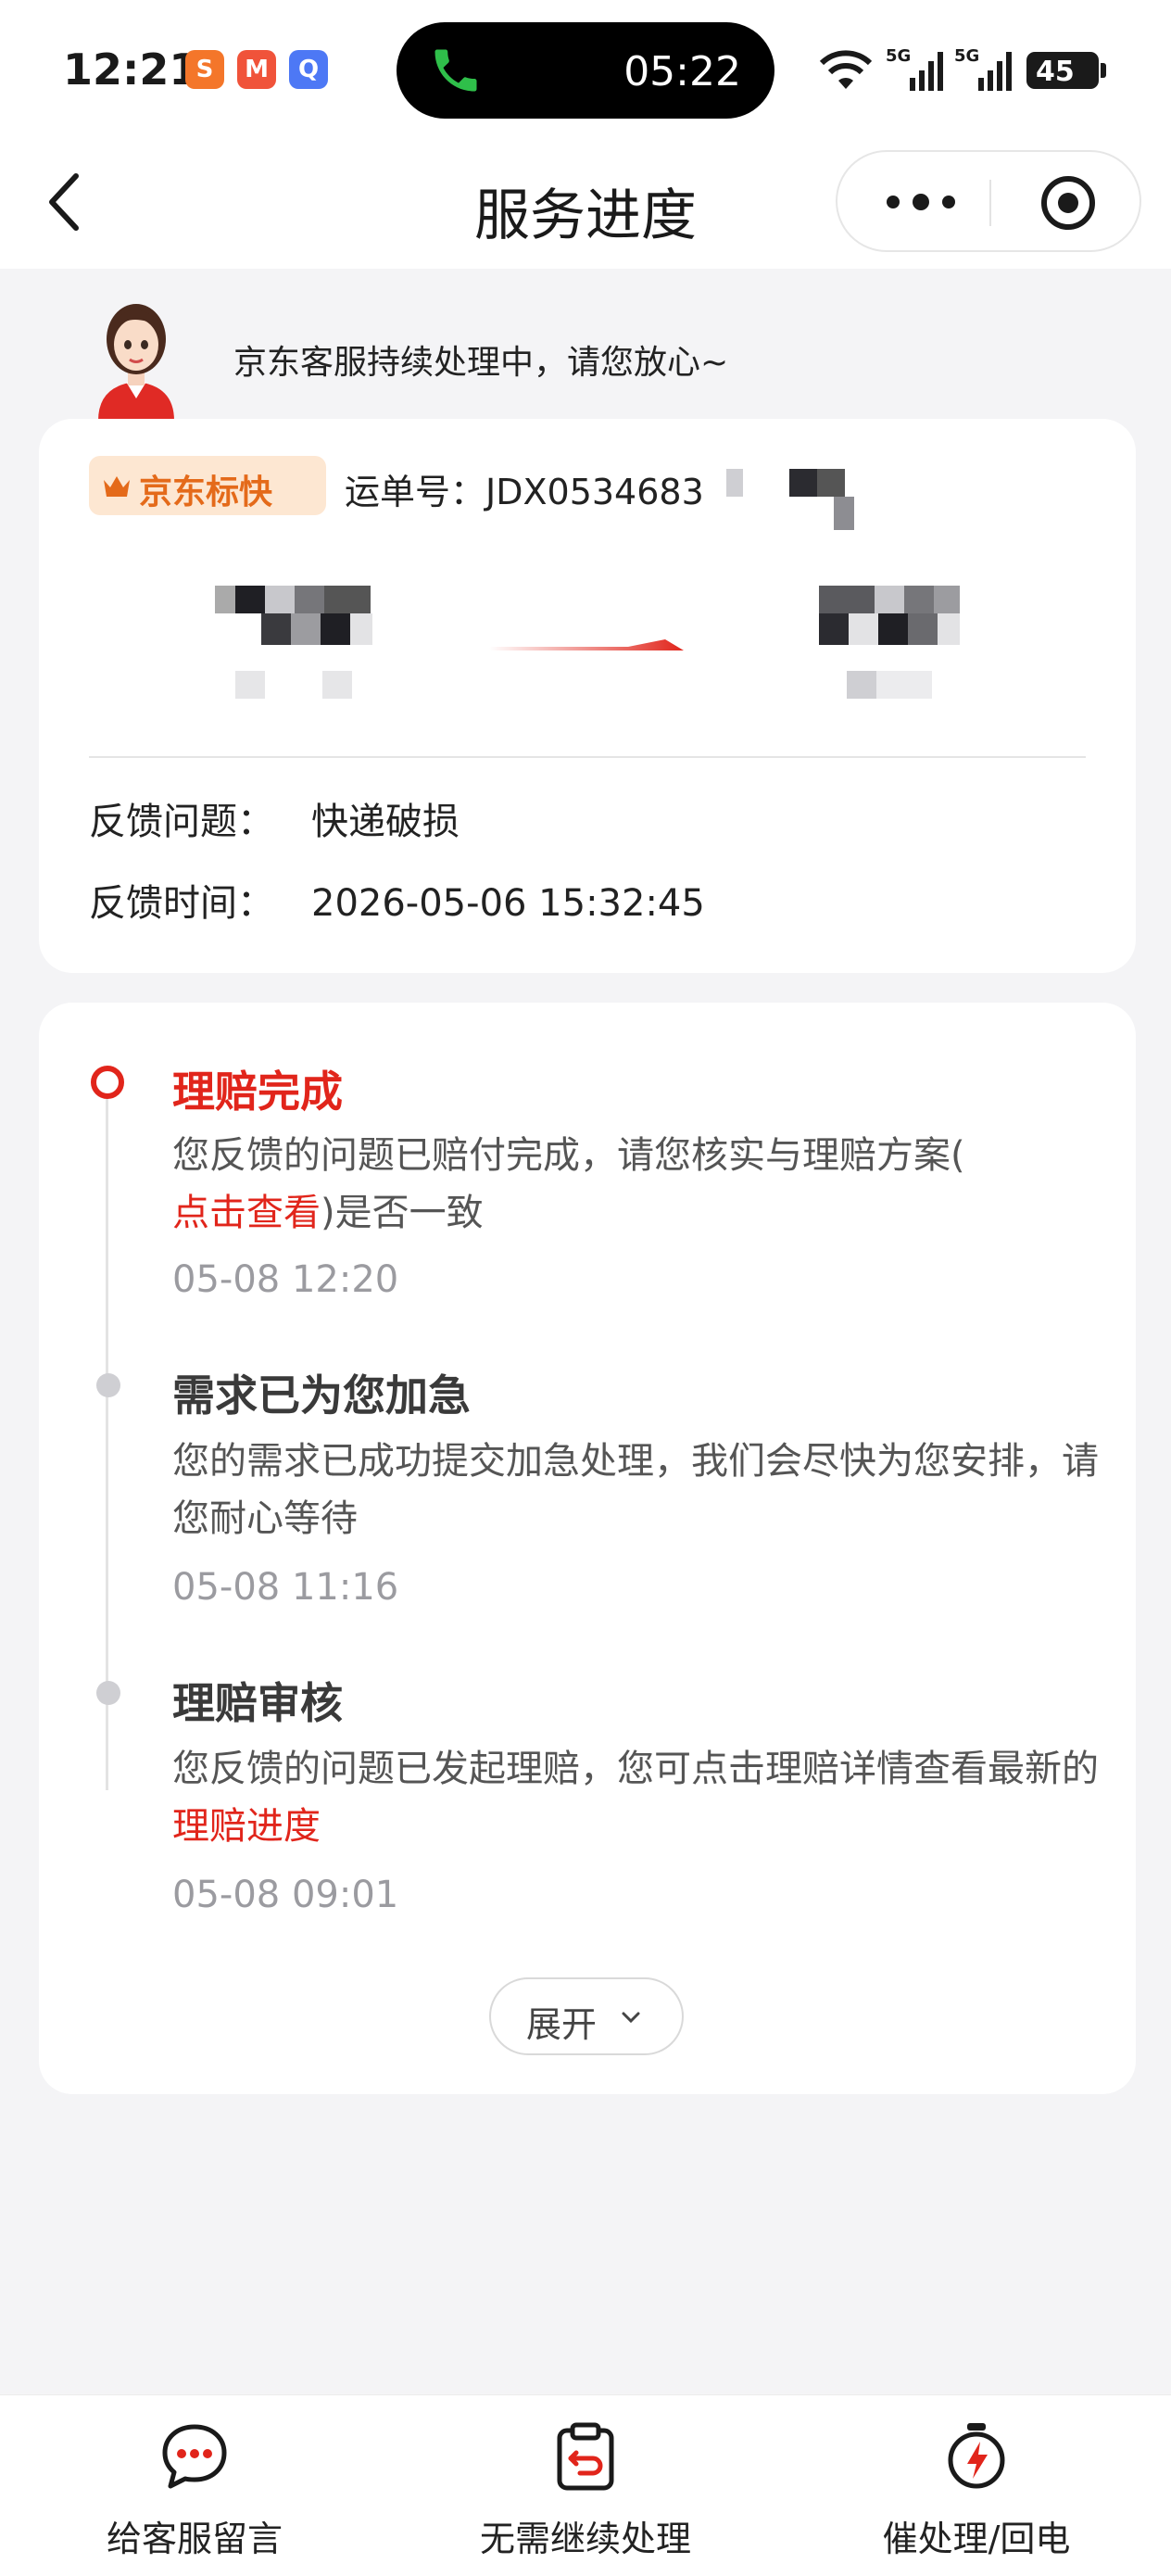  I want to click on customer-service-avatar, so click(136, 362).